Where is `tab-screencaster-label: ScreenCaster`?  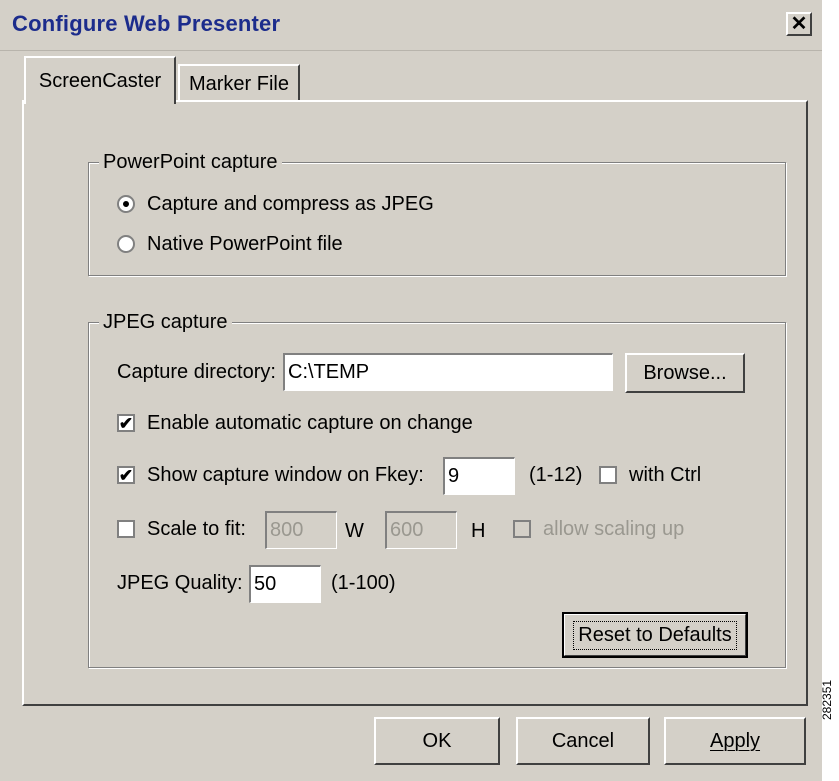
tab-screencaster-label: ScreenCaster is located at coordinates (100, 80).